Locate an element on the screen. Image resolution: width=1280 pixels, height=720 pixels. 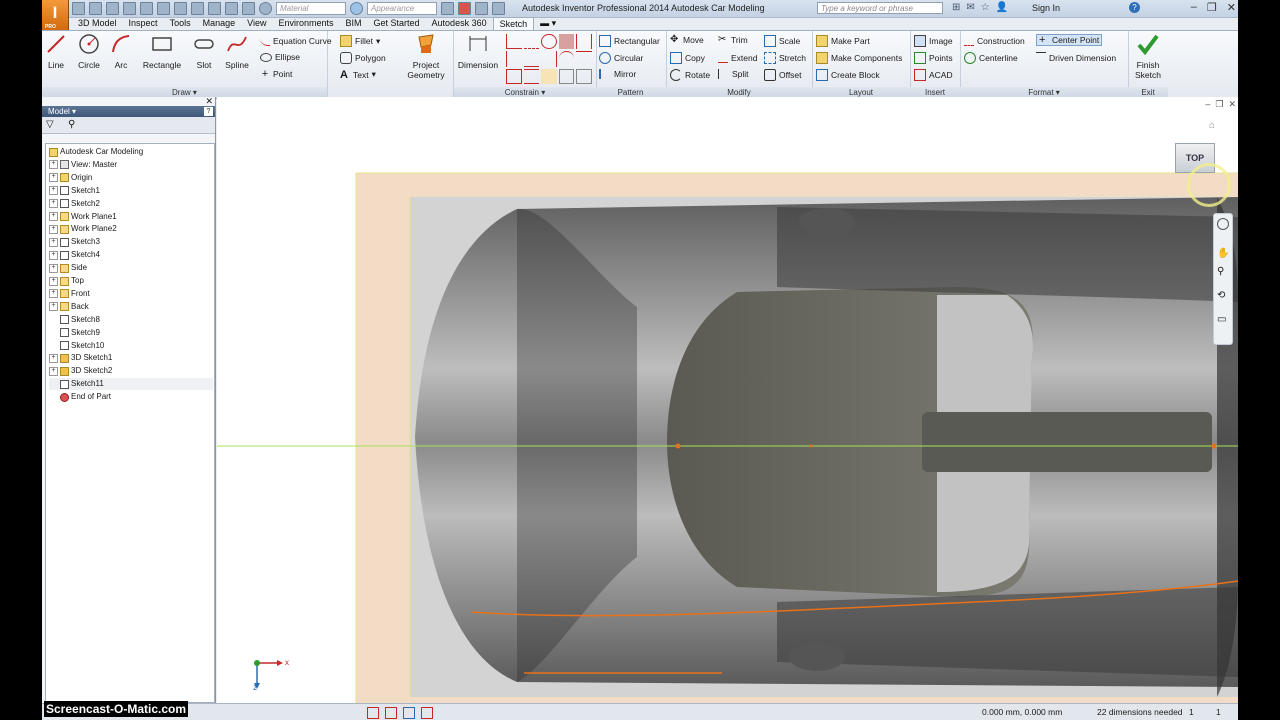
constraint-inference-icon is located at coordinates (409, 713).